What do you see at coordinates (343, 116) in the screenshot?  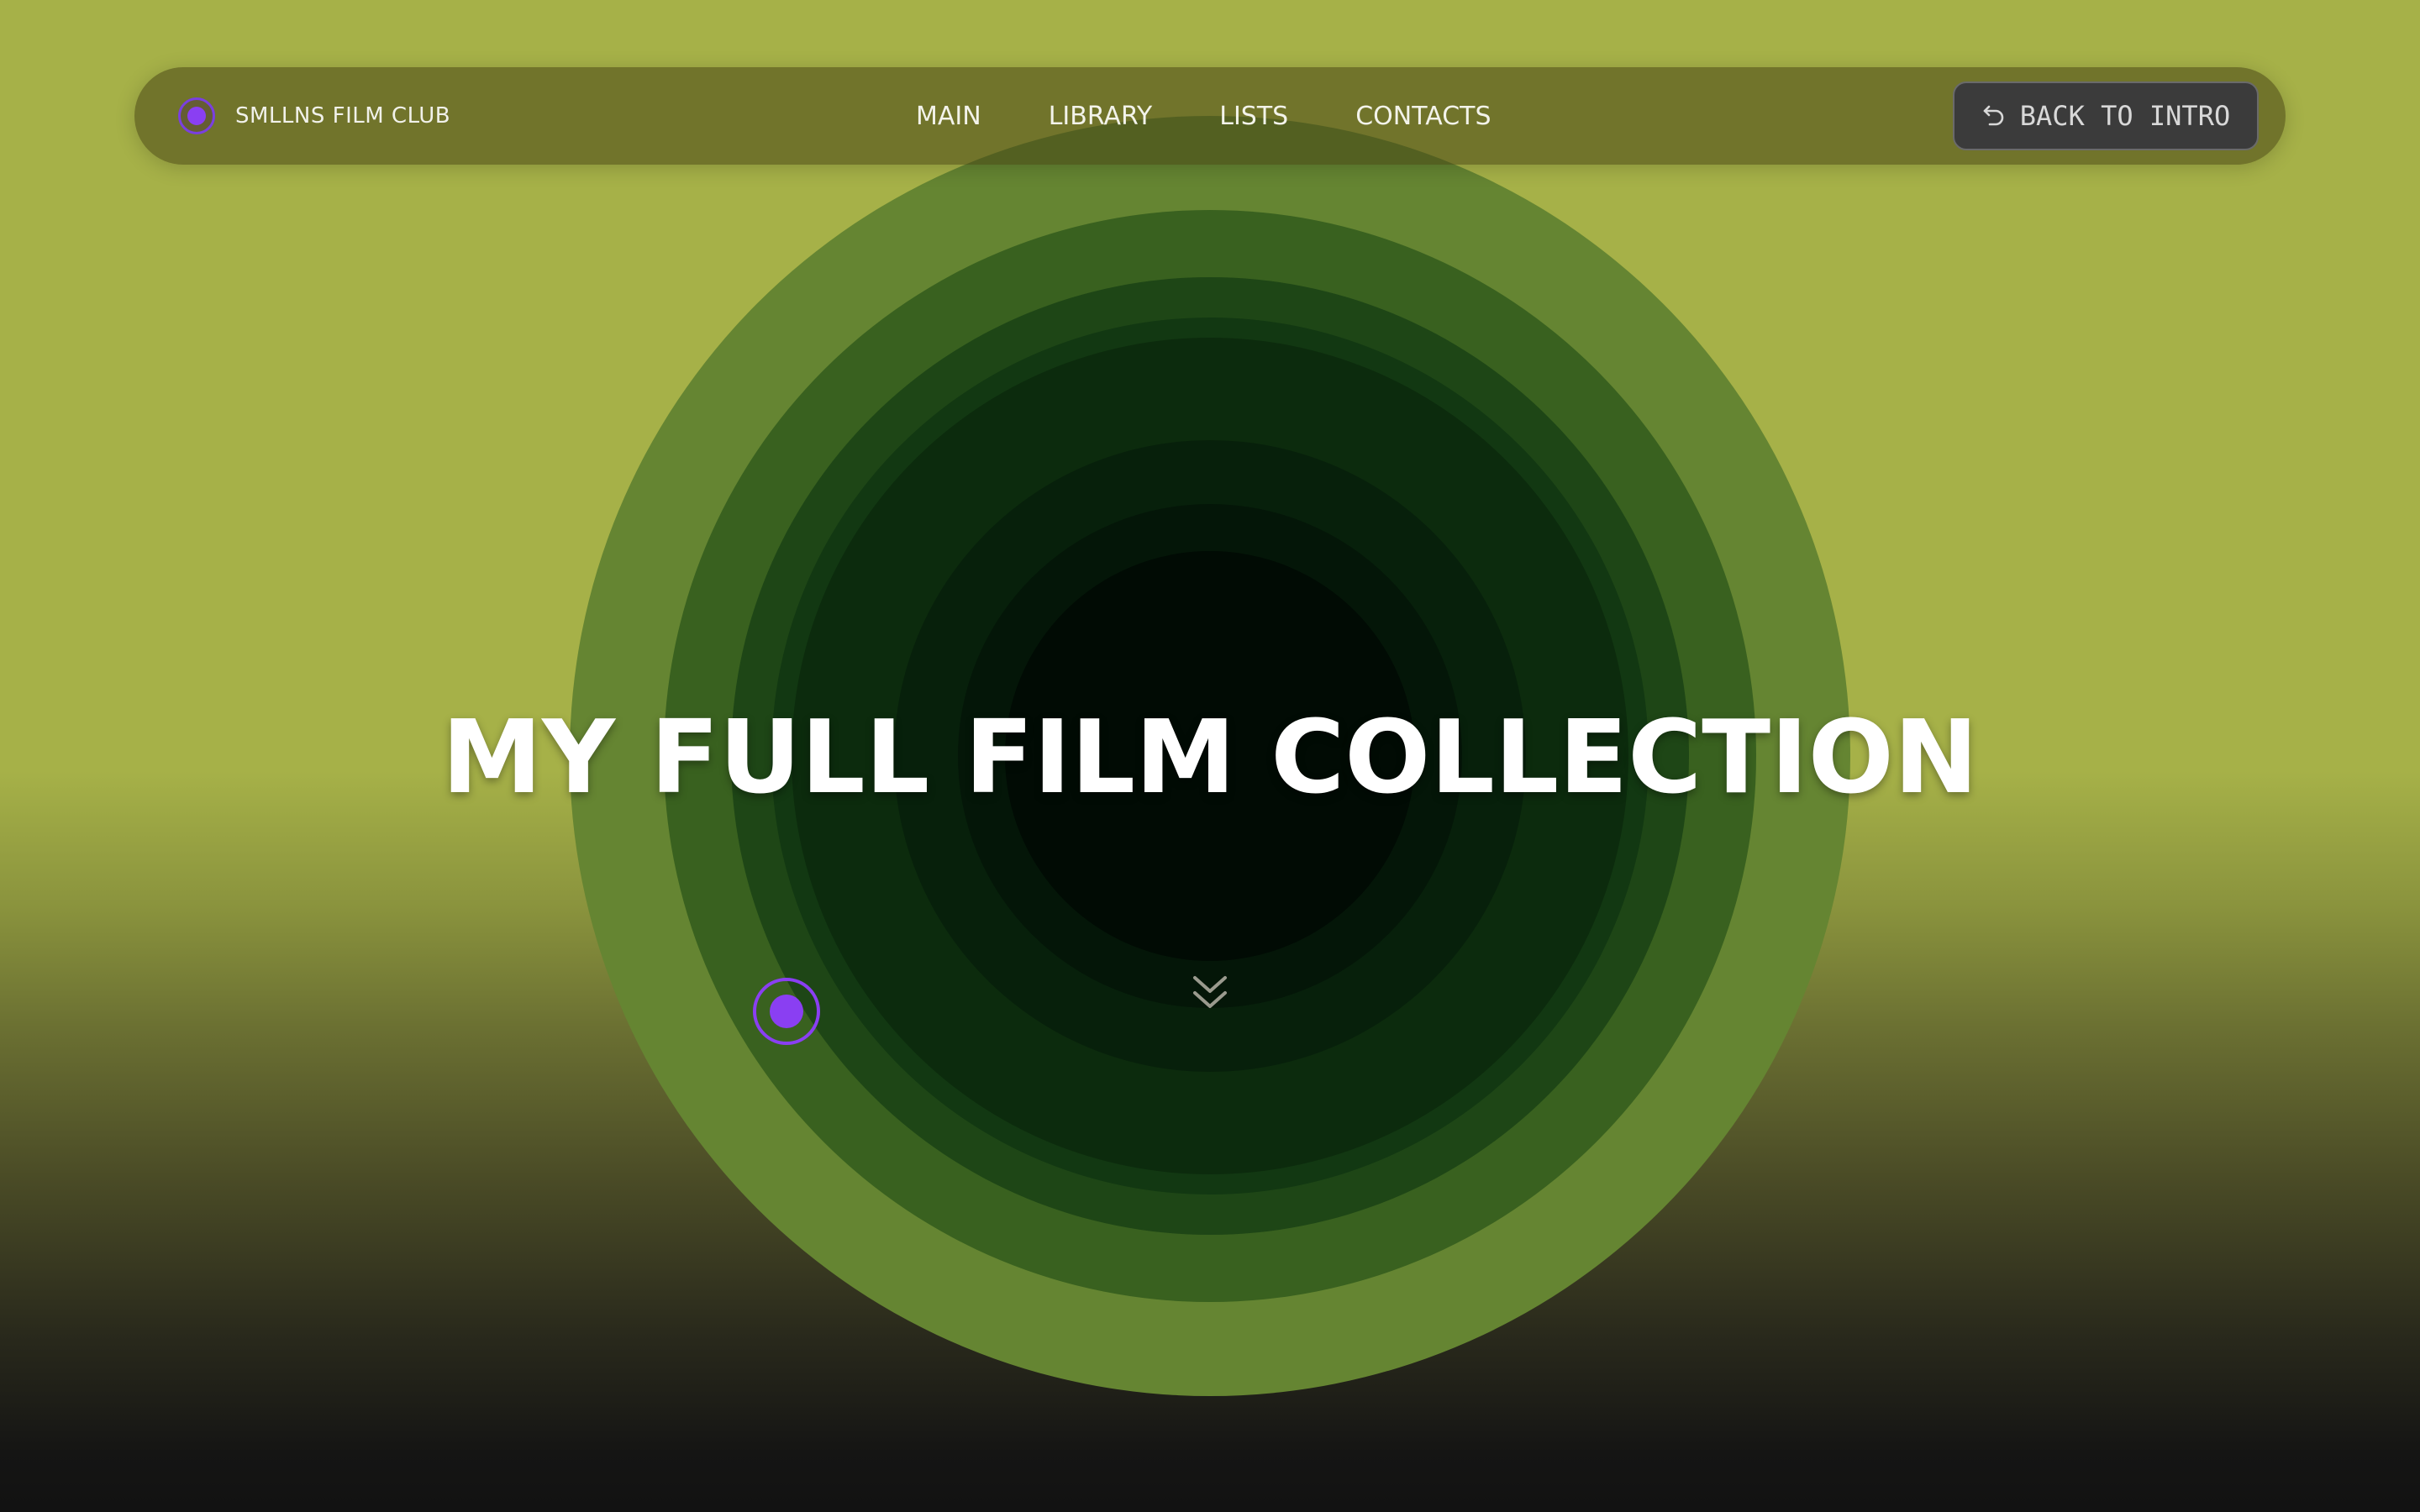 I see `brand-name: SMLLNS FILM CLUB` at bounding box center [343, 116].